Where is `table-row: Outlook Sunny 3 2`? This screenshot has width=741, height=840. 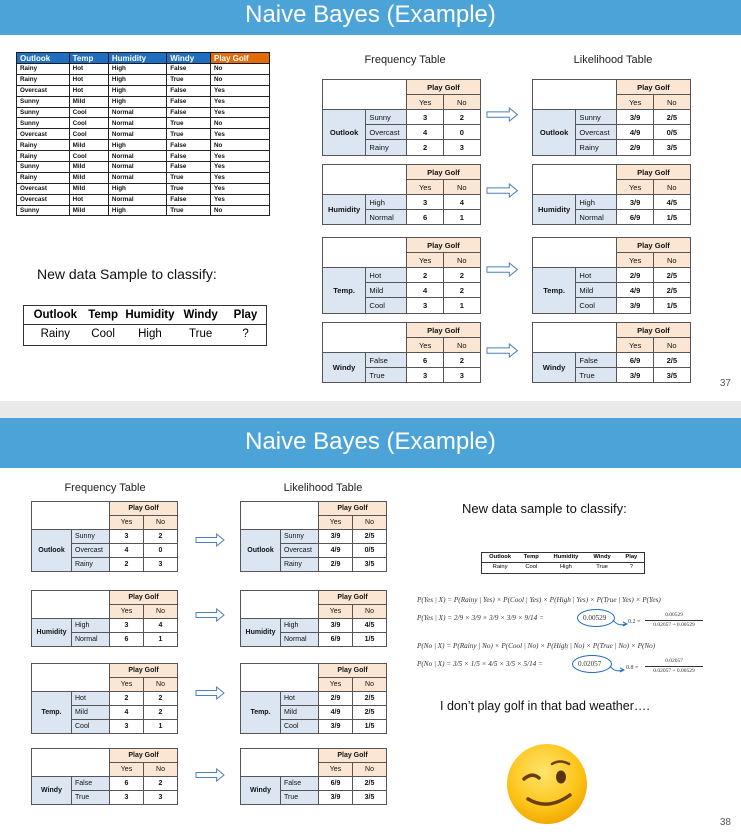
table-row: Outlook Sunny 3 2 is located at coordinates (104, 550).